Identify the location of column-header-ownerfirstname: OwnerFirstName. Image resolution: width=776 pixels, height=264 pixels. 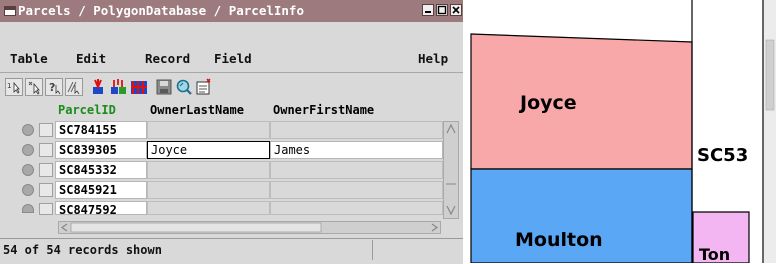
(357, 110).